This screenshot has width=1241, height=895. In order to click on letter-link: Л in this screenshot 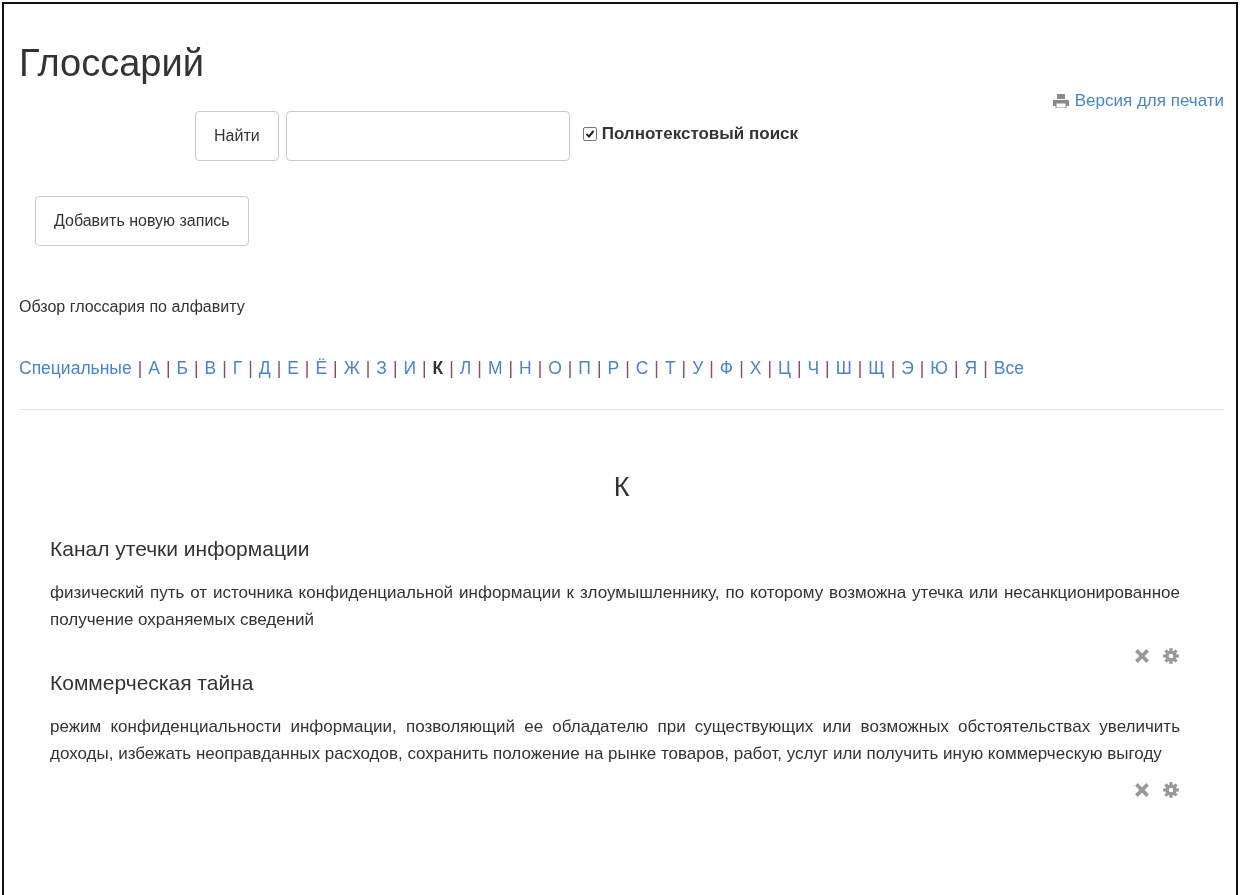, I will do `click(465, 368)`.